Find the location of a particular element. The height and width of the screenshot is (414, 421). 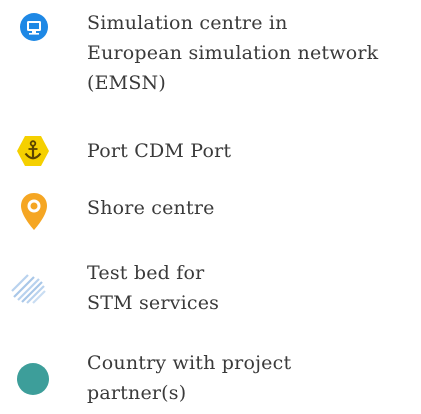

legend-label-line: (EMSN) is located at coordinates (126, 83).